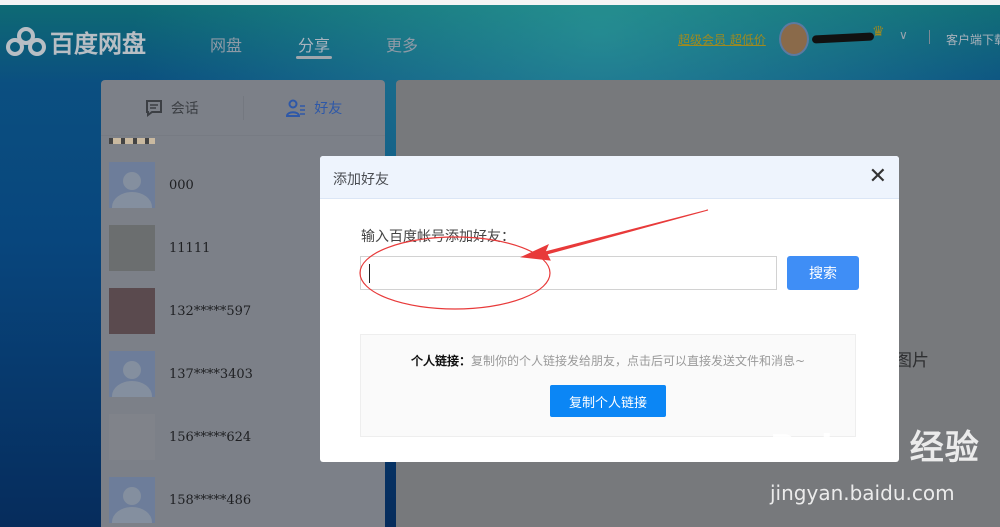  Describe the element at coordinates (132, 437) in the screenshot. I see `cartoon-avatar` at that location.